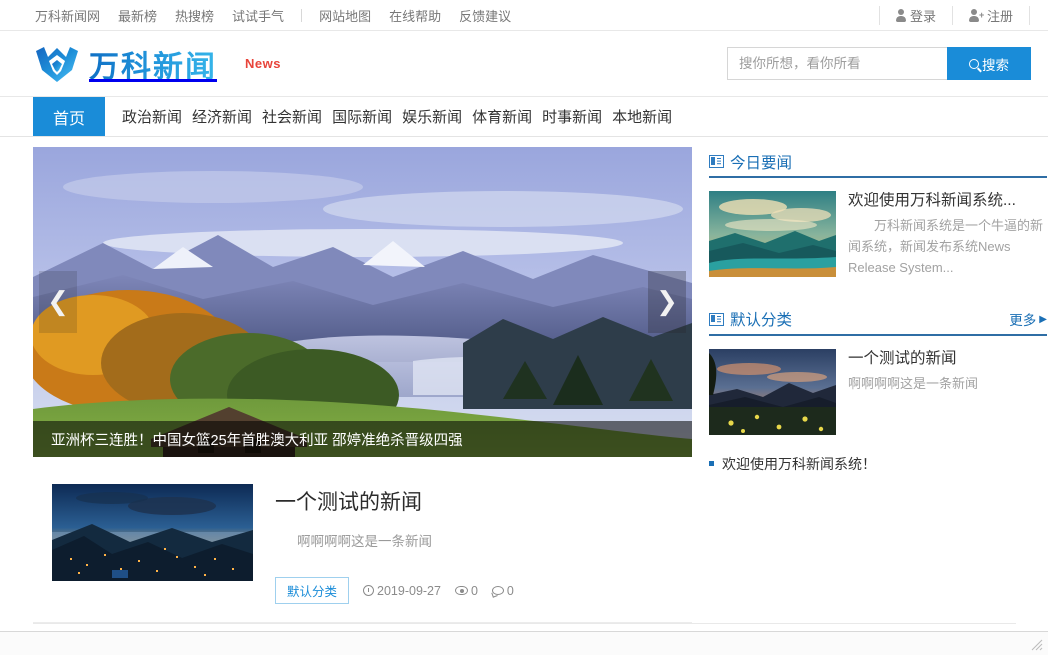  I want to click on coastal-town-dusk-image, so click(152, 532).